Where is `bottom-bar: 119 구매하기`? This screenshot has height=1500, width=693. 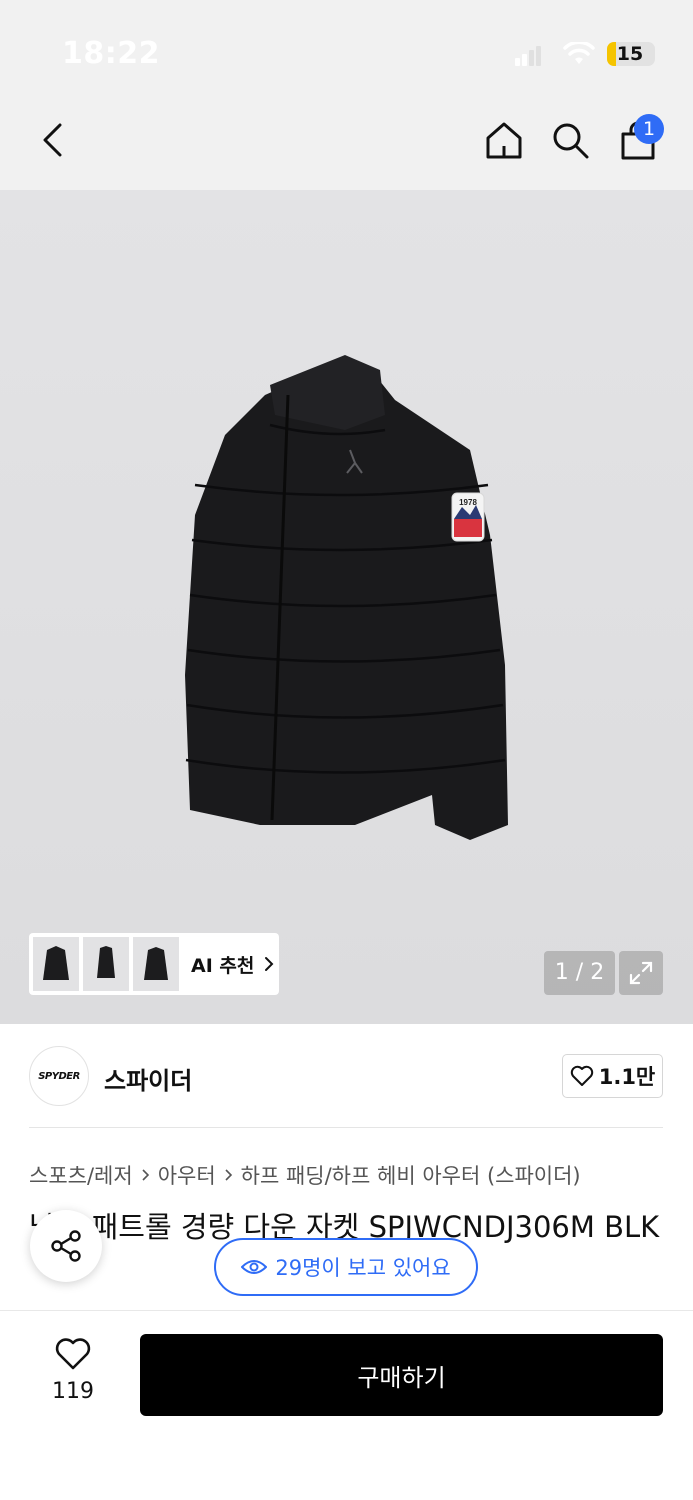
bottom-bar: 119 구매하기 is located at coordinates (346, 1405).